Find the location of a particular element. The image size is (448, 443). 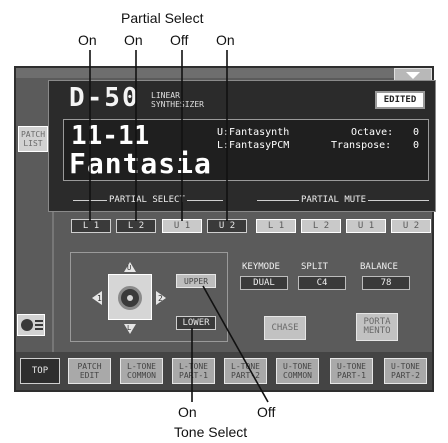

joystick-left-label: 1 is located at coordinates (99, 298).